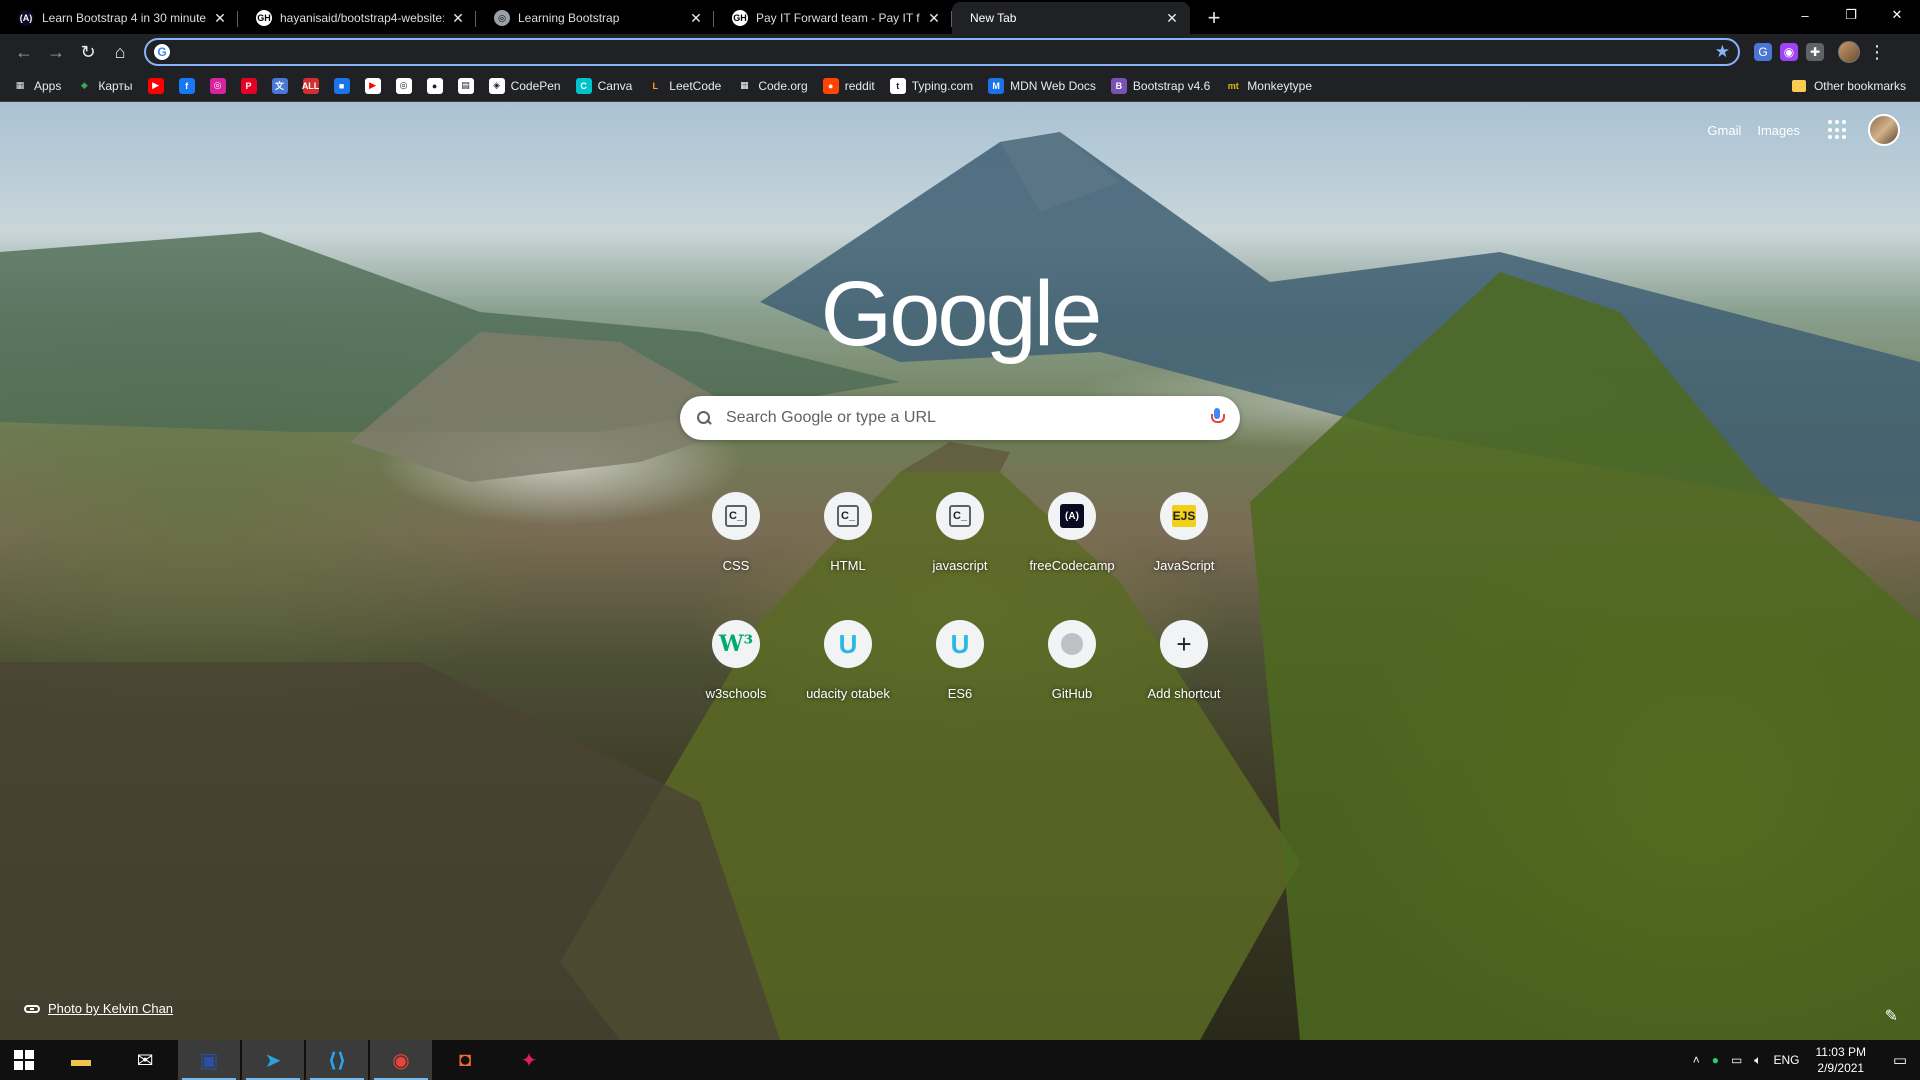 The image size is (1920, 1080). I want to click on extensions-puzzle-icon: ✚, so click(1815, 52).